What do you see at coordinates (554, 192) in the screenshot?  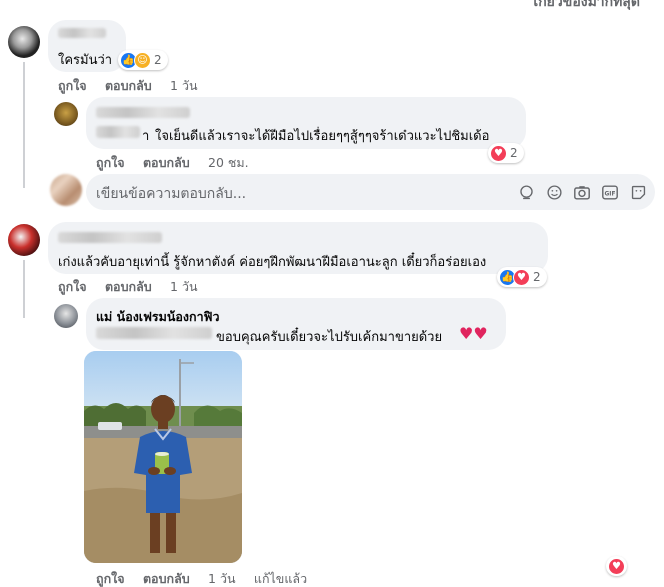 I see `emoji-icon` at bounding box center [554, 192].